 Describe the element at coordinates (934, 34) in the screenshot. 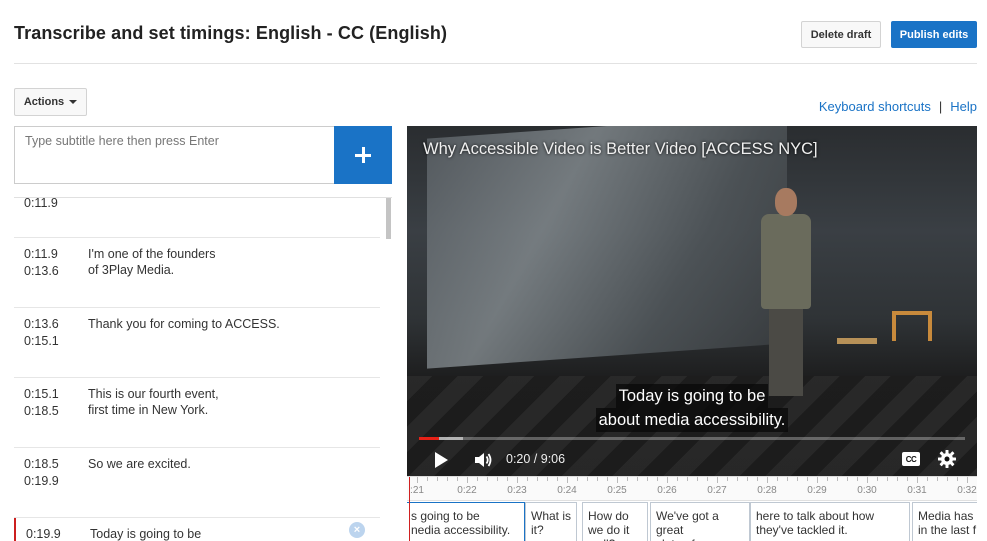

I see `publish-edits-button: Publish edits` at that location.